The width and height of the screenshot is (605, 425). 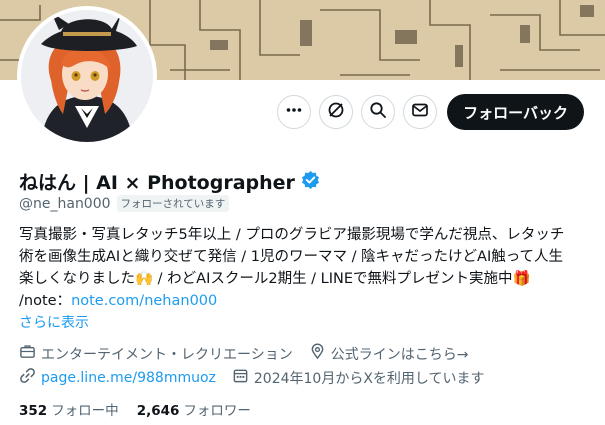 What do you see at coordinates (304, 301) in the screenshot?
I see `bio-note-line: /note：note.com/nehan000` at bounding box center [304, 301].